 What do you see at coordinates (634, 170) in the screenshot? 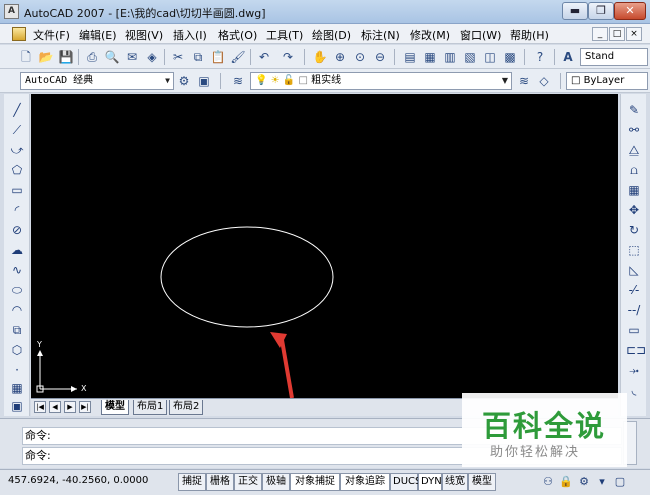
I see `offset-icon: ⩍` at bounding box center [634, 170].